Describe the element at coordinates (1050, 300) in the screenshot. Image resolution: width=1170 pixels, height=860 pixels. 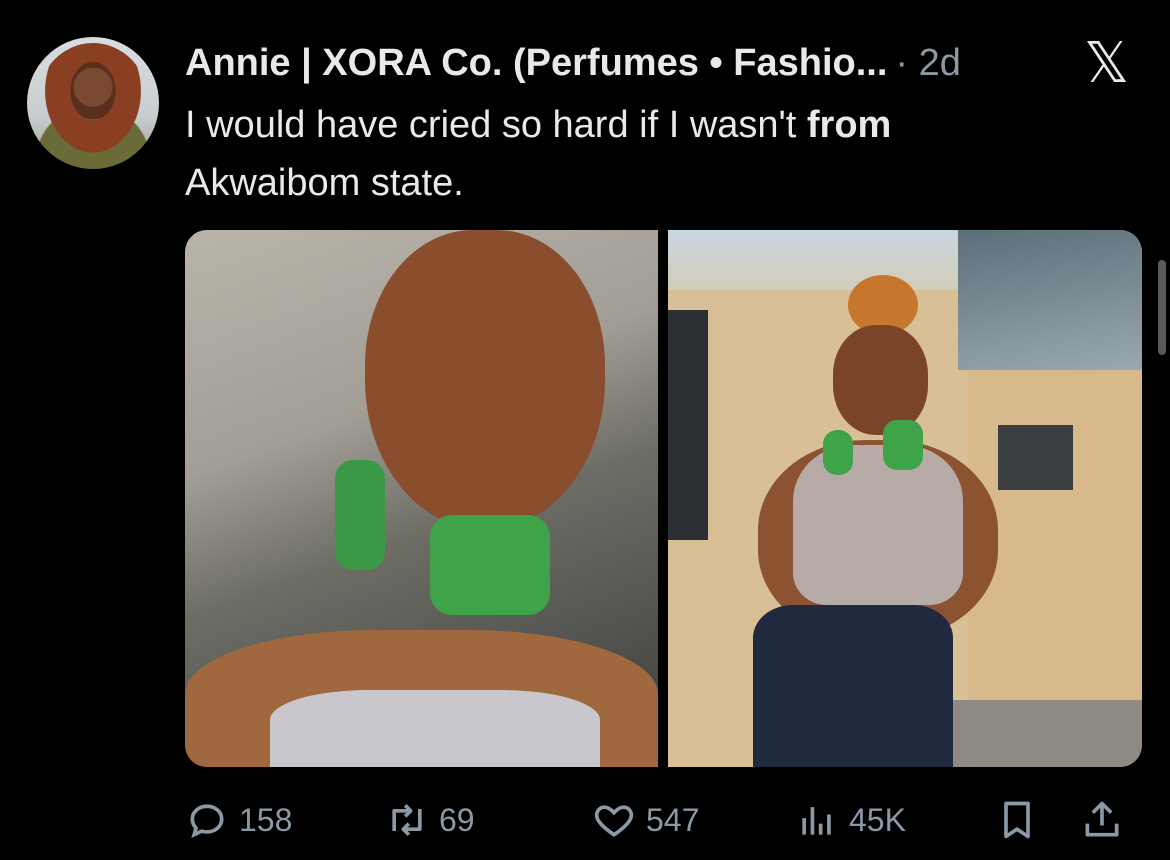
I see `photo-2-roof` at that location.